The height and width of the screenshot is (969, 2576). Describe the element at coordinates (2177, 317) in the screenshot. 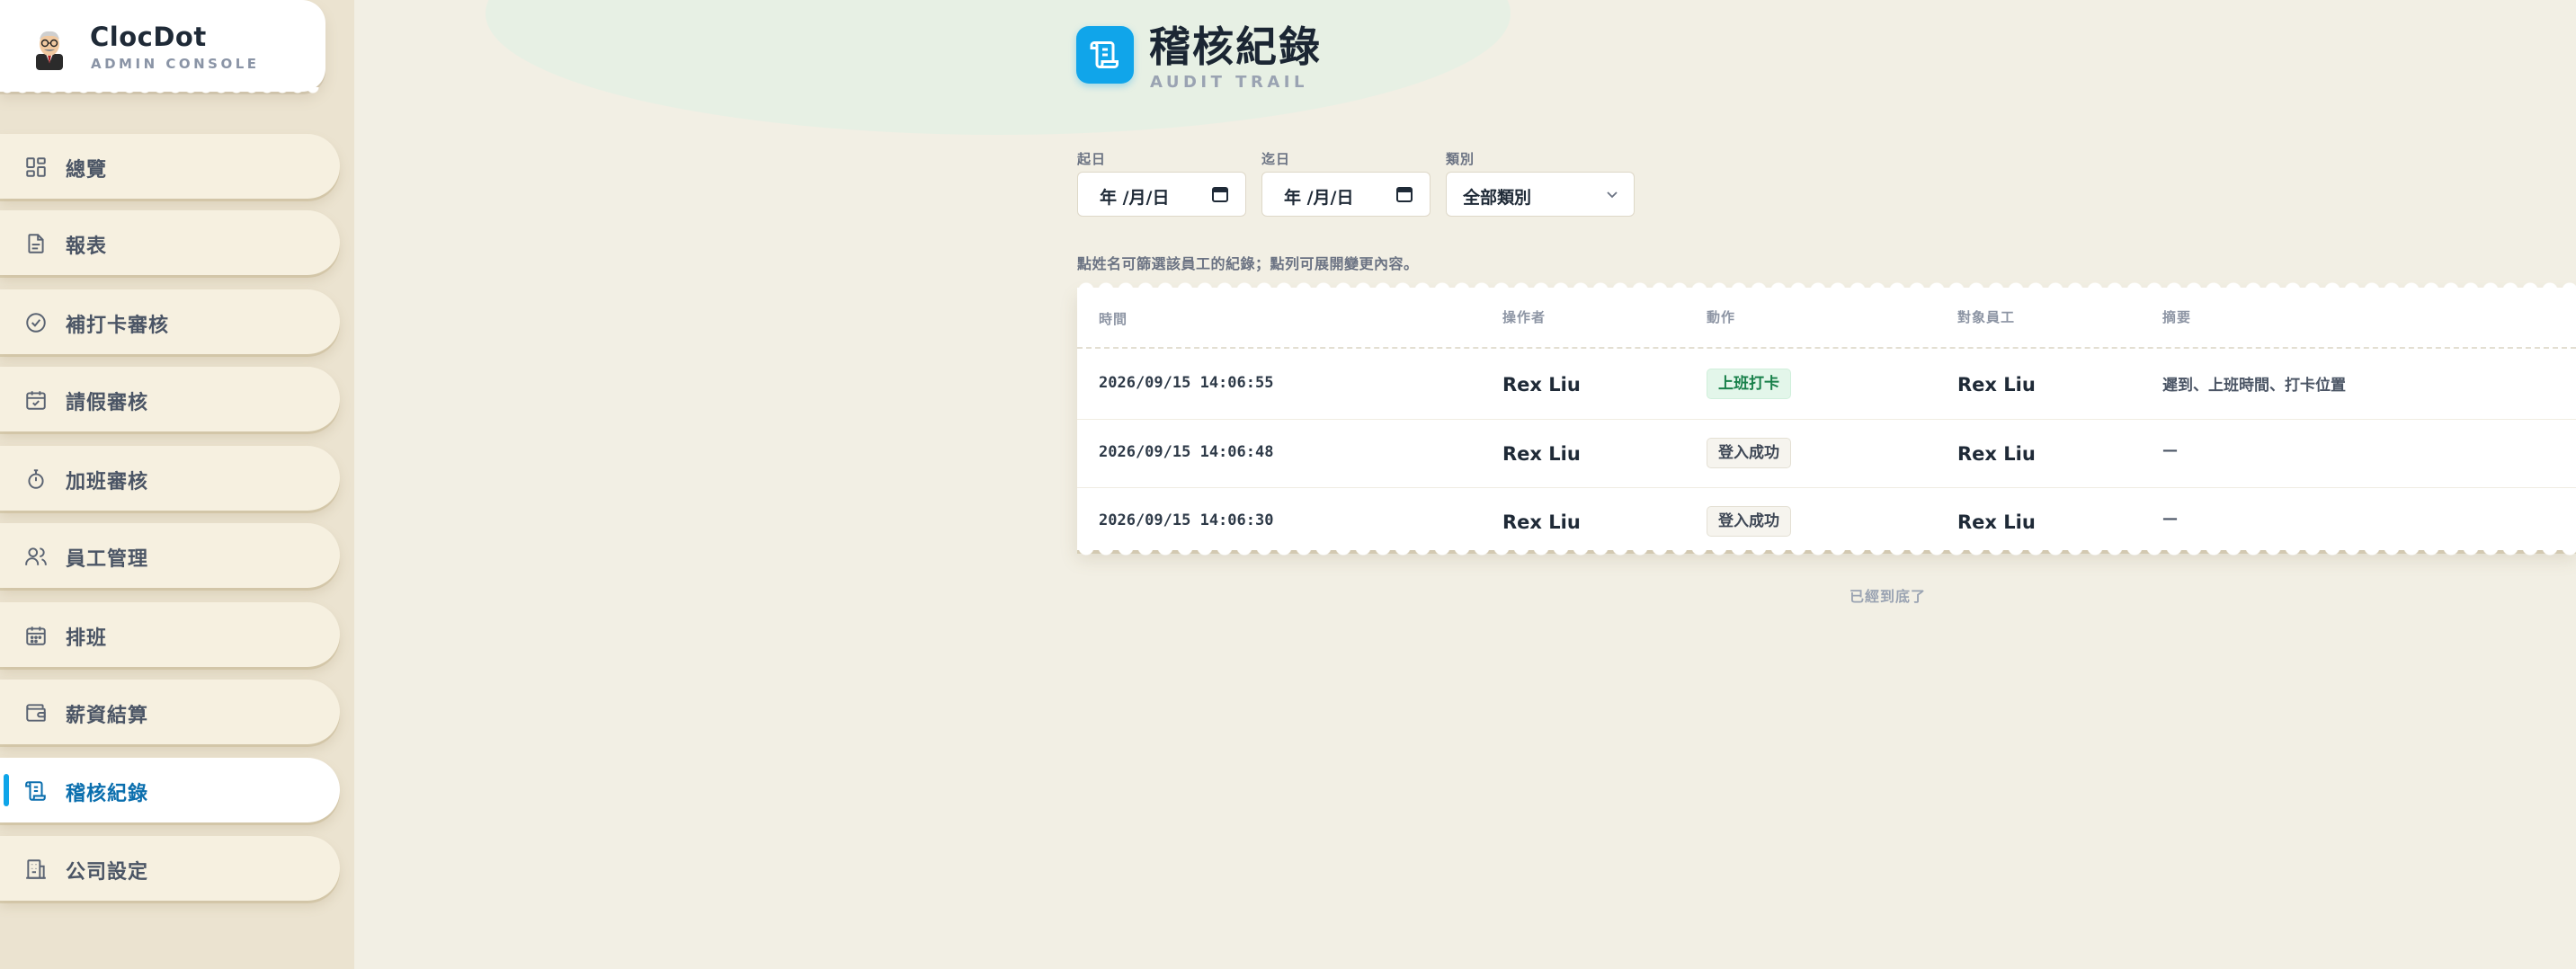

I see `column-header-summary: 摘要` at that location.